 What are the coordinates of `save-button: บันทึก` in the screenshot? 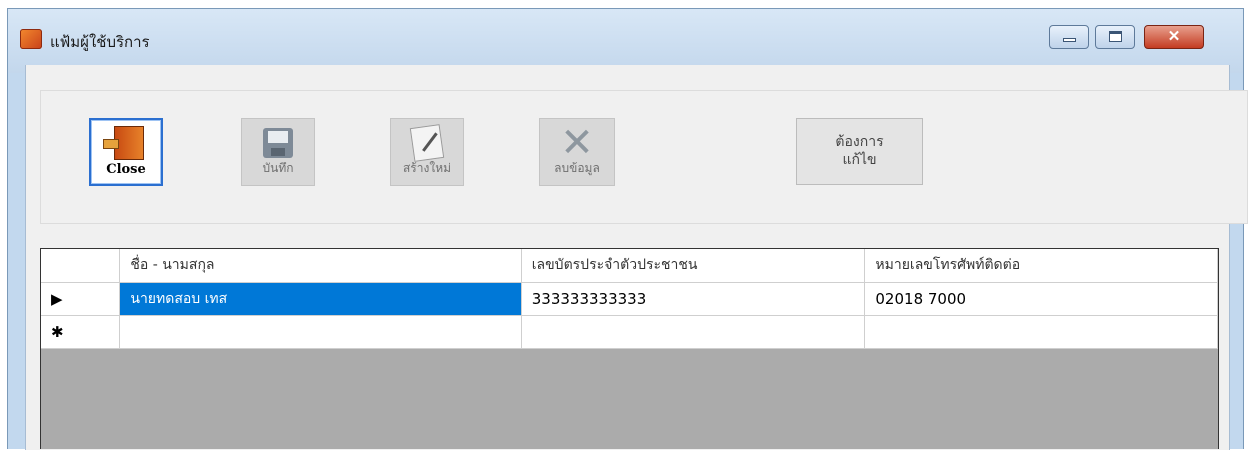 It's located at (278, 152).